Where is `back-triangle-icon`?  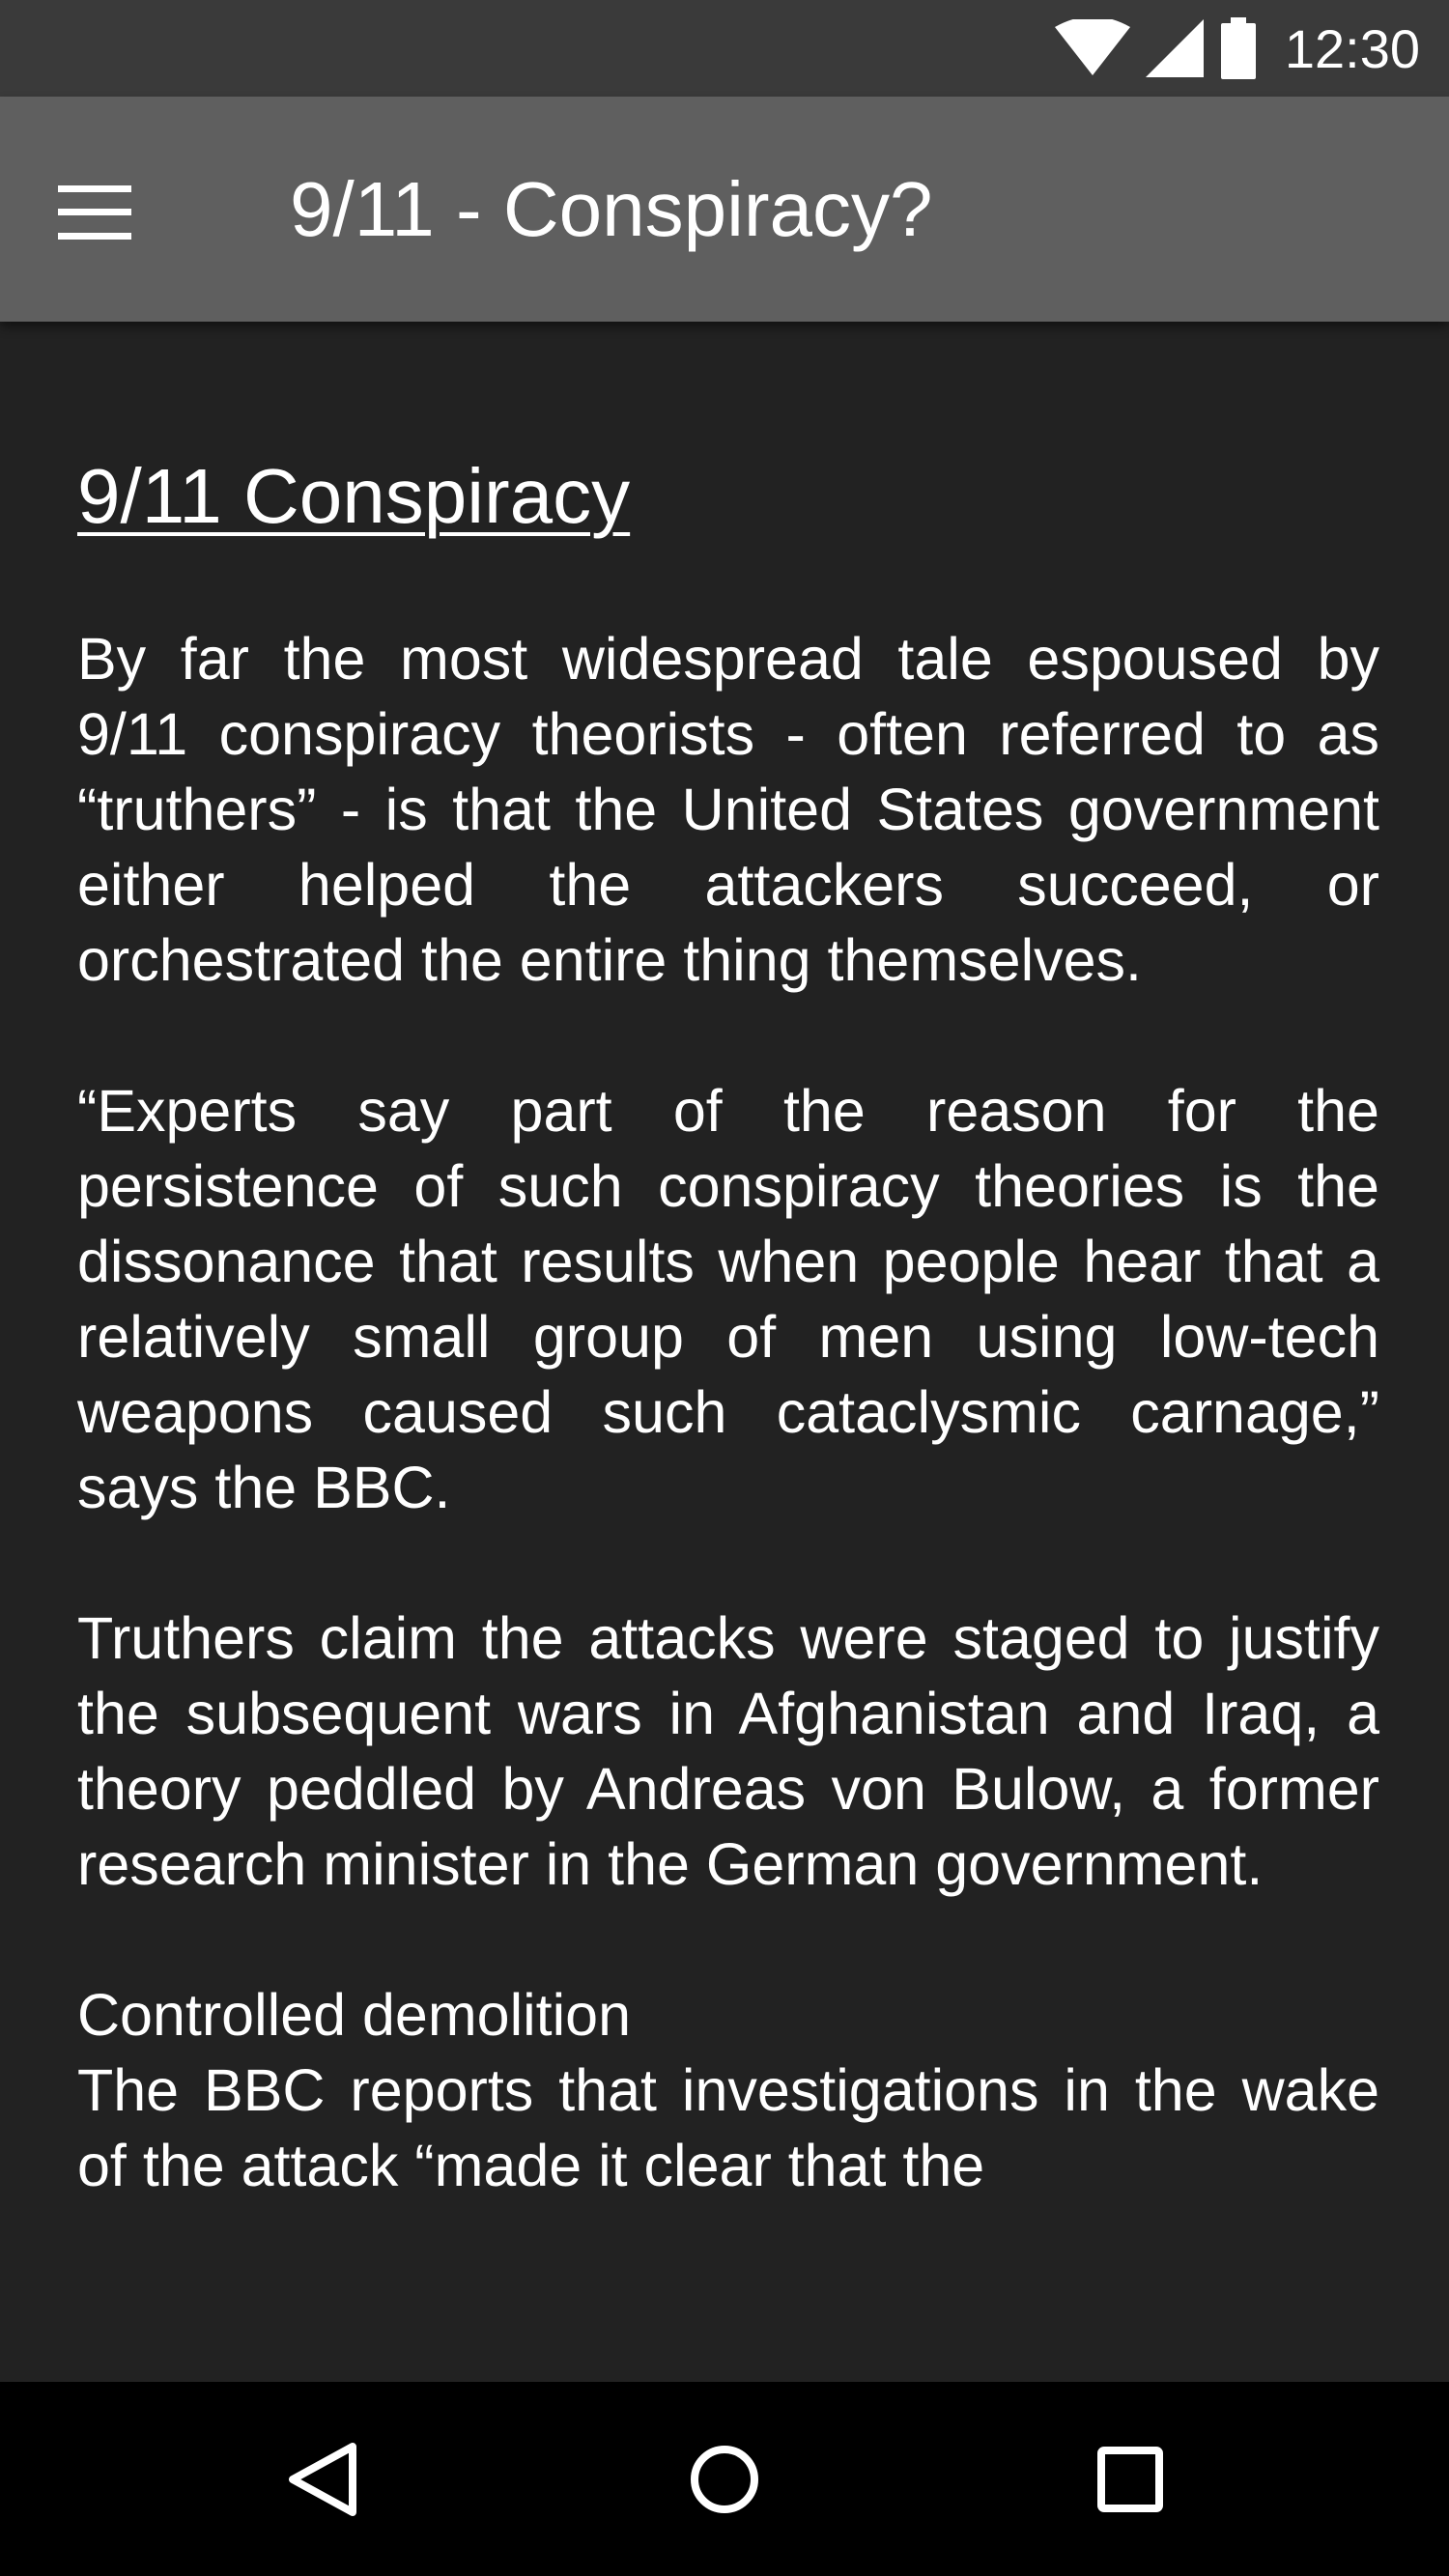 back-triangle-icon is located at coordinates (322, 2479).